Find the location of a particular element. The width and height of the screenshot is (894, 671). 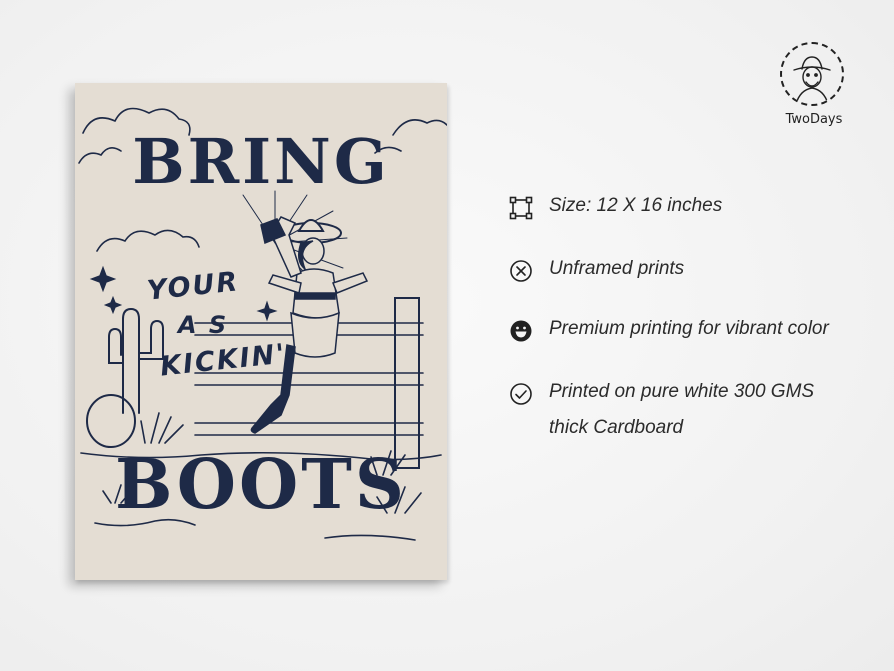

circle-x-icon is located at coordinates (521, 271).